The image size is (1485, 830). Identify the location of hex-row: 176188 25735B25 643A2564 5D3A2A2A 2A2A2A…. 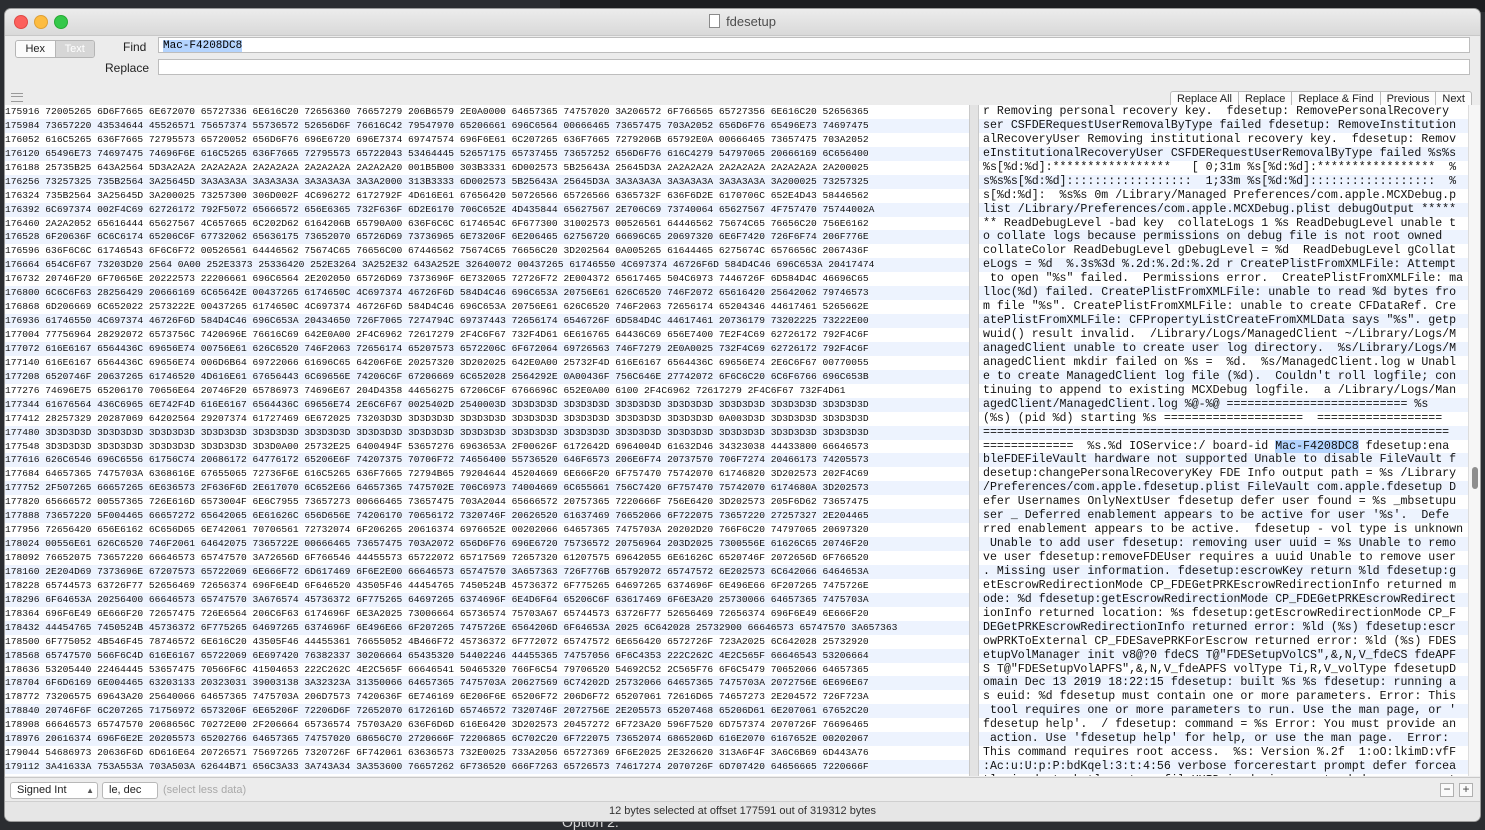
(487, 168).